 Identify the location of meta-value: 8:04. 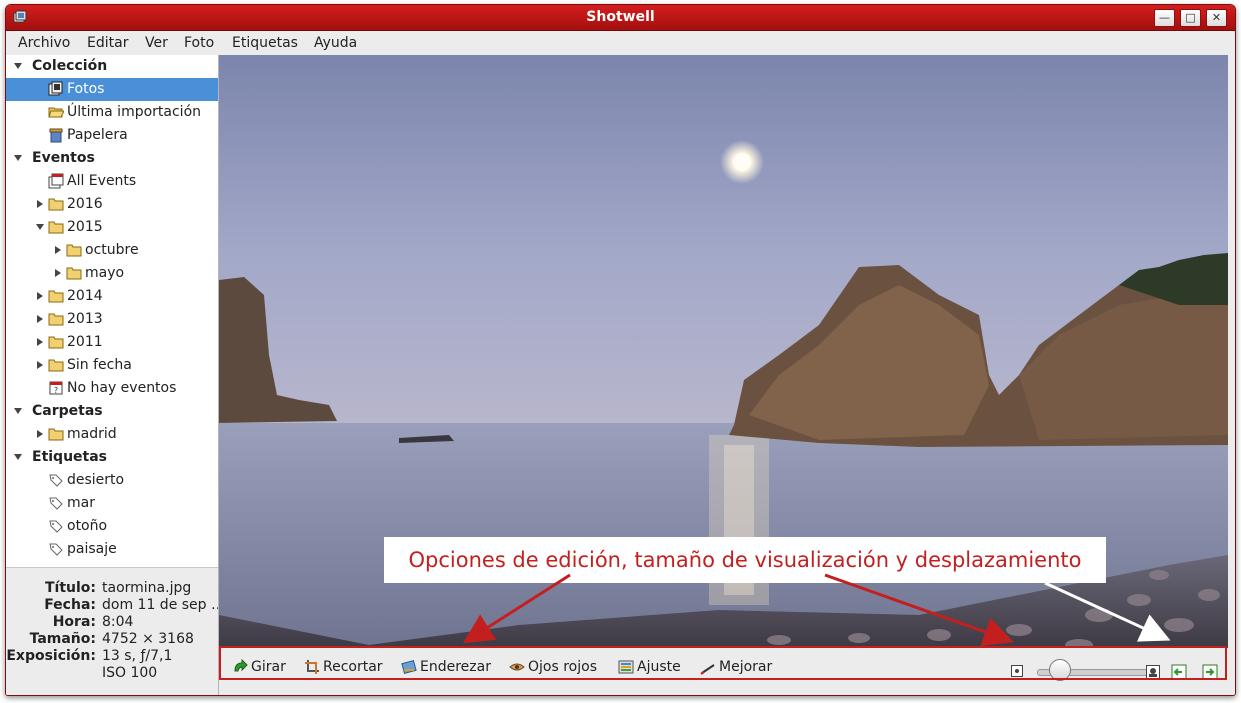
(118, 622).